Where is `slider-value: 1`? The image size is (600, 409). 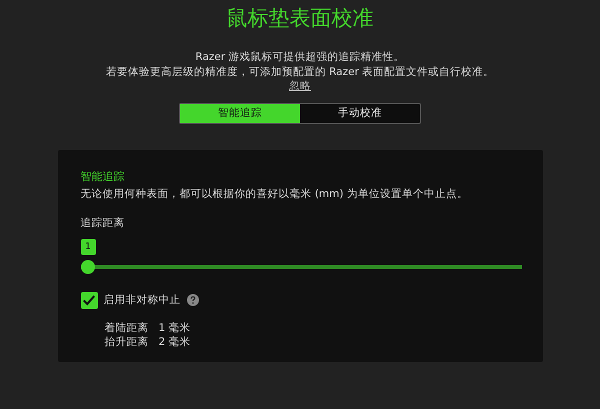
slider-value: 1 is located at coordinates (88, 246).